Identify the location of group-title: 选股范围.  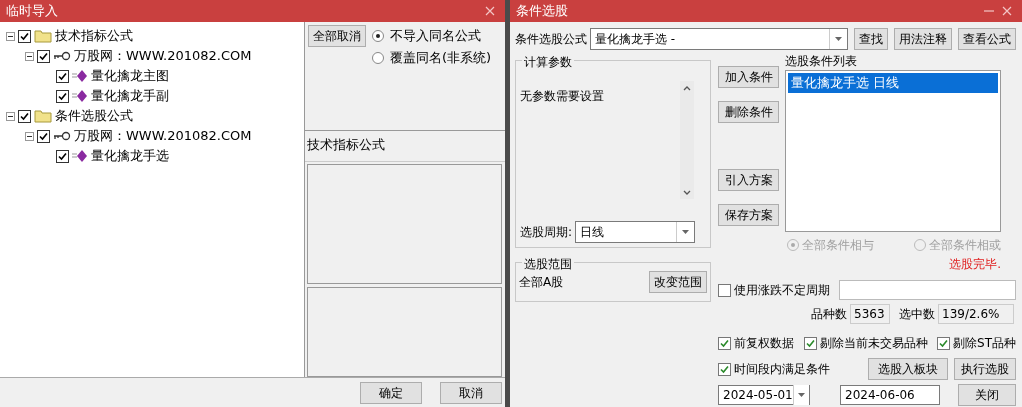
(548, 264).